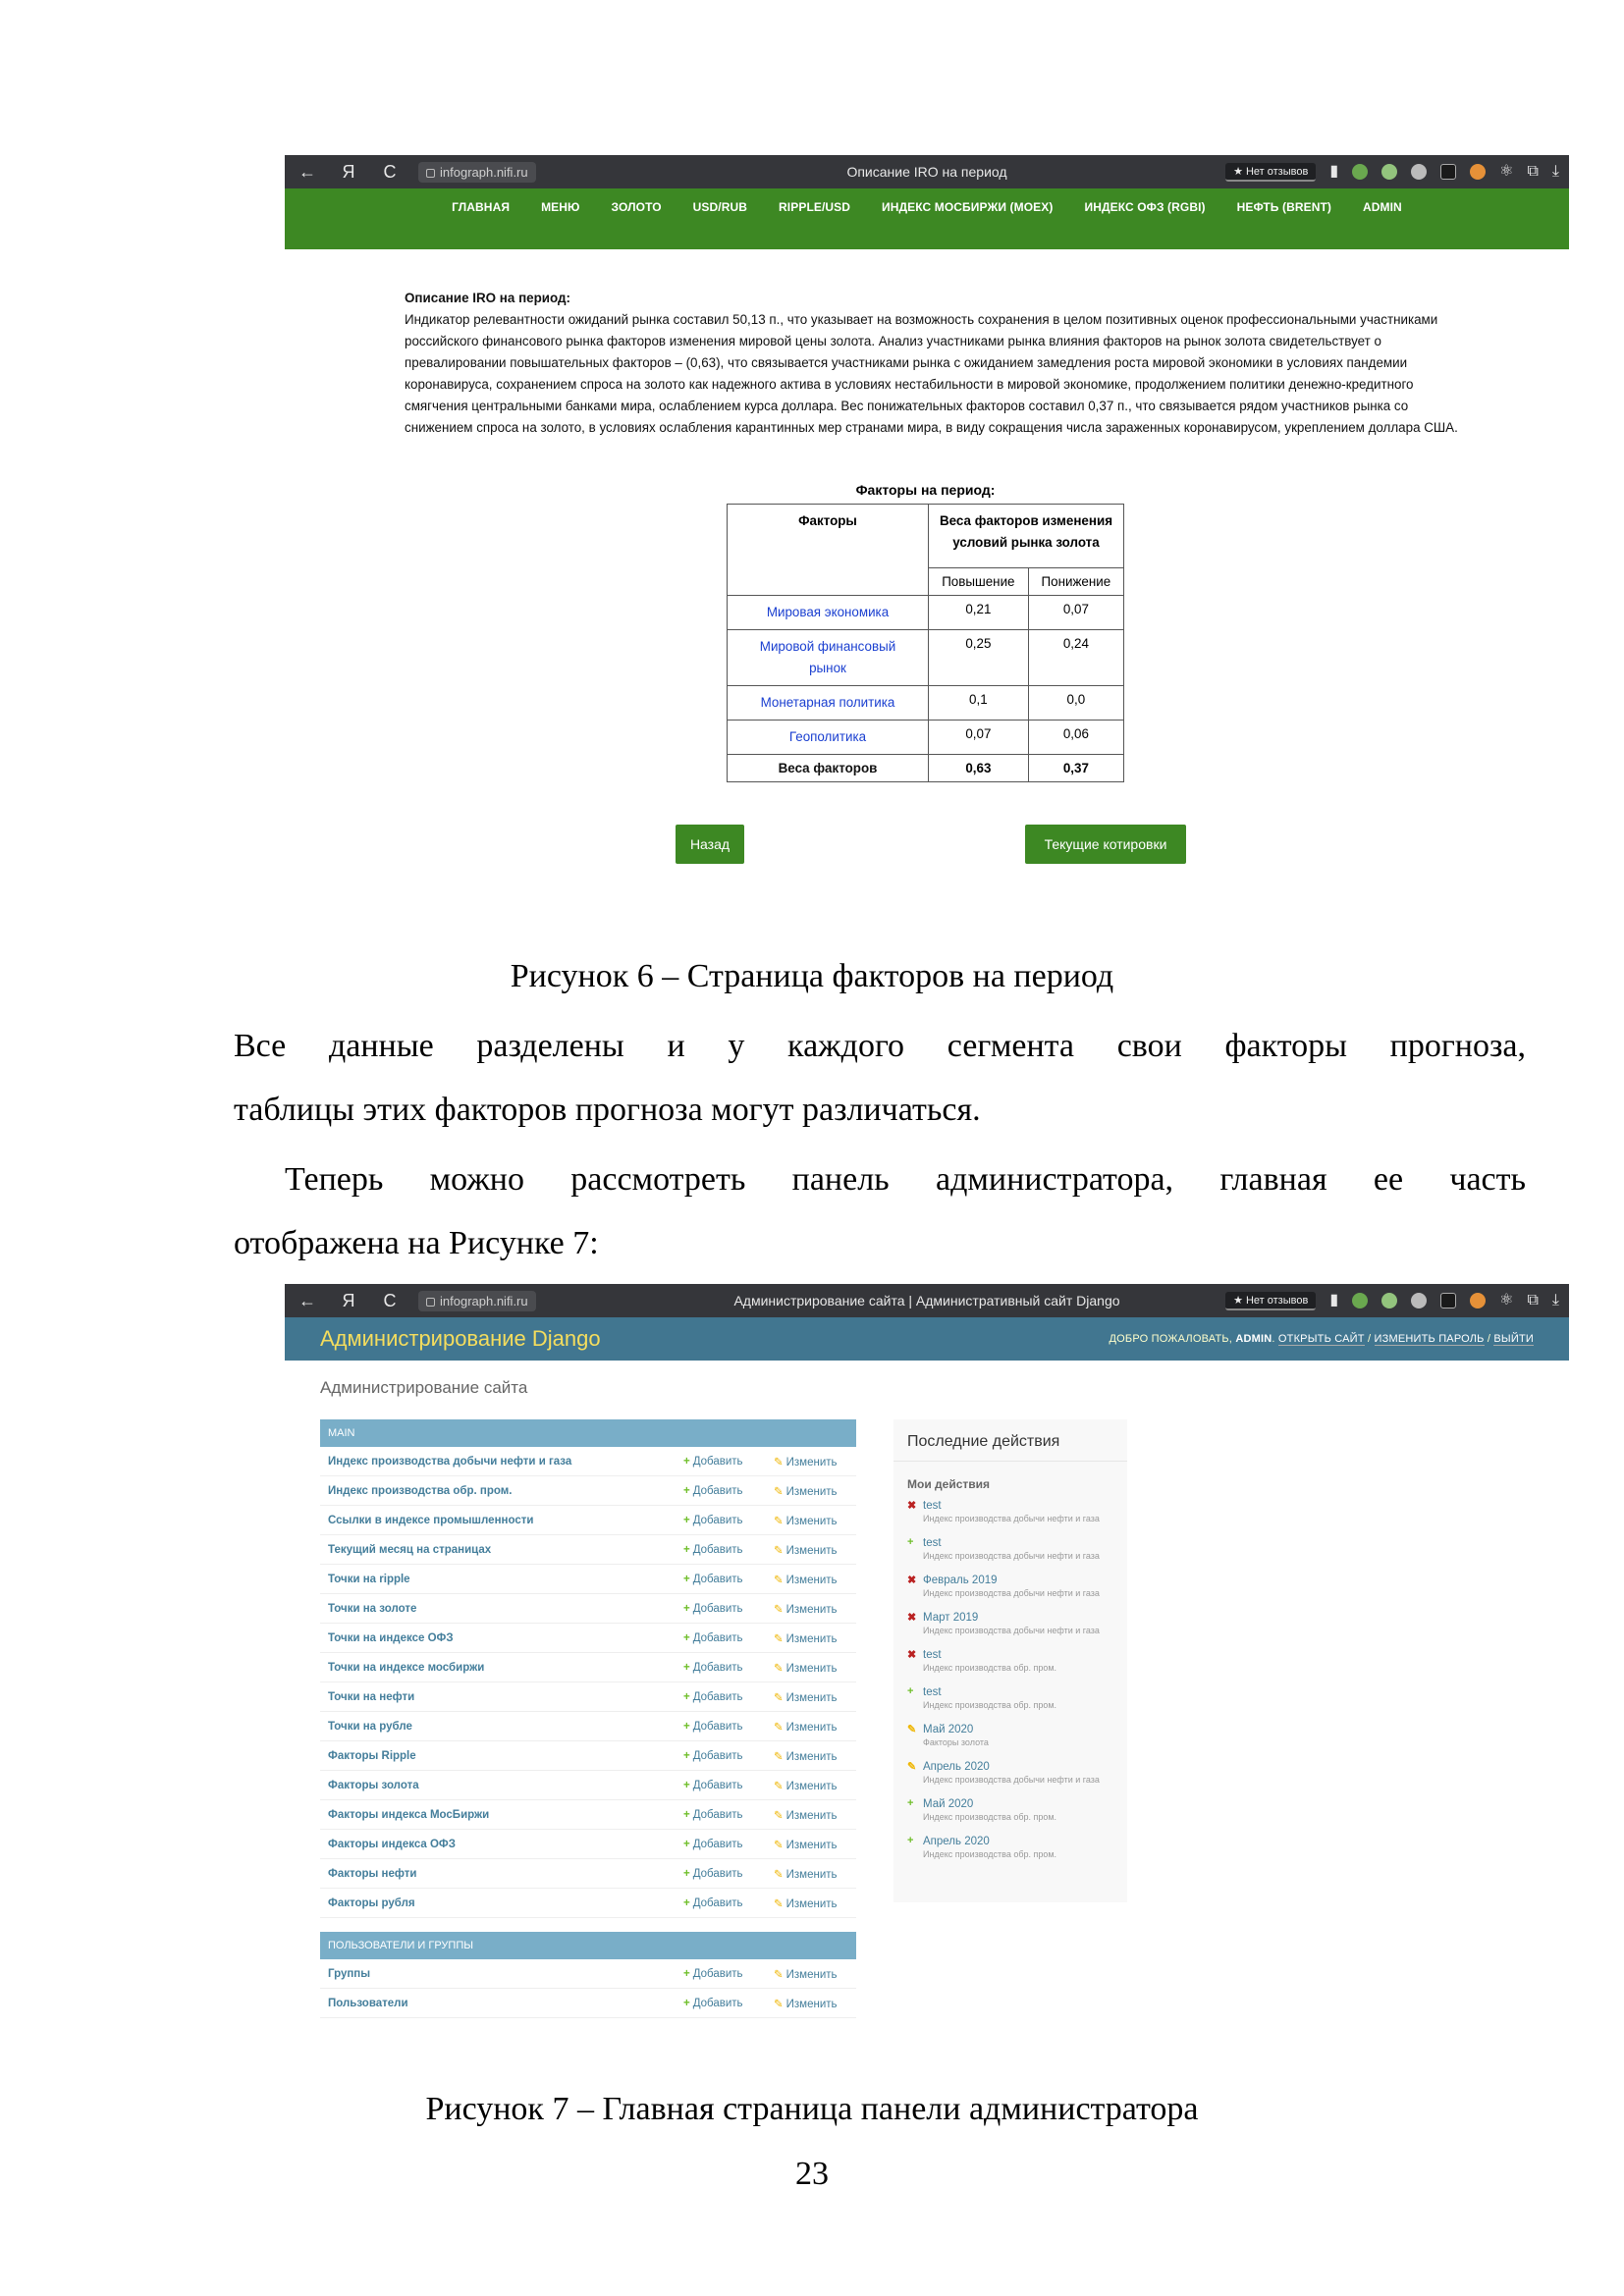  Describe the element at coordinates (501, 1727) in the screenshot. I see `model-link: Точки на рубле` at that location.